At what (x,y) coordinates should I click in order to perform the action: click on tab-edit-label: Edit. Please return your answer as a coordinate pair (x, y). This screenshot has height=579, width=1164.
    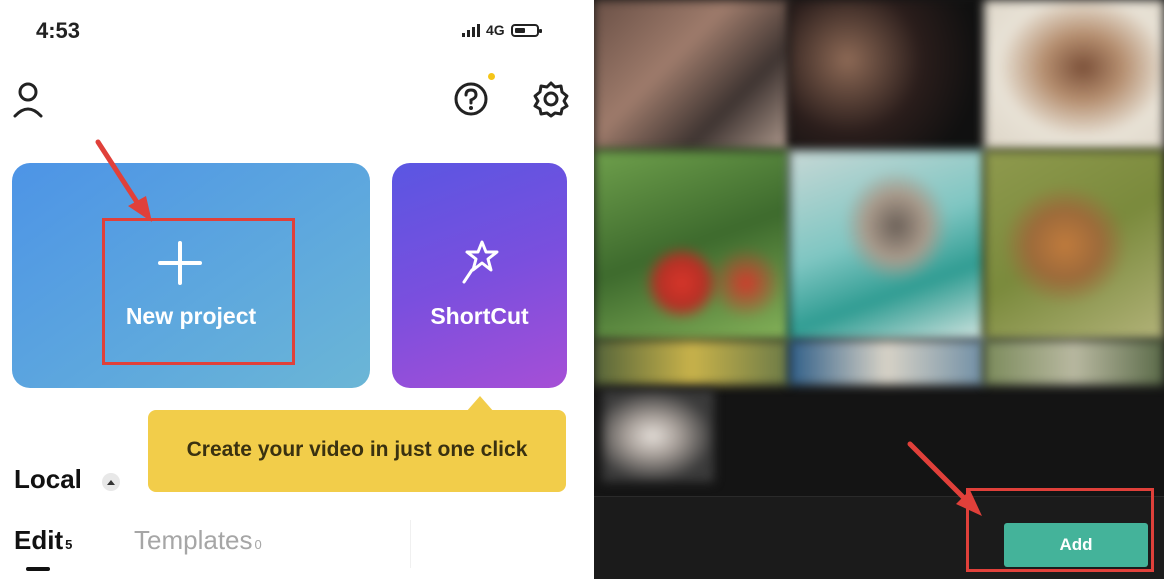
    Looking at the image, I should click on (39, 540).